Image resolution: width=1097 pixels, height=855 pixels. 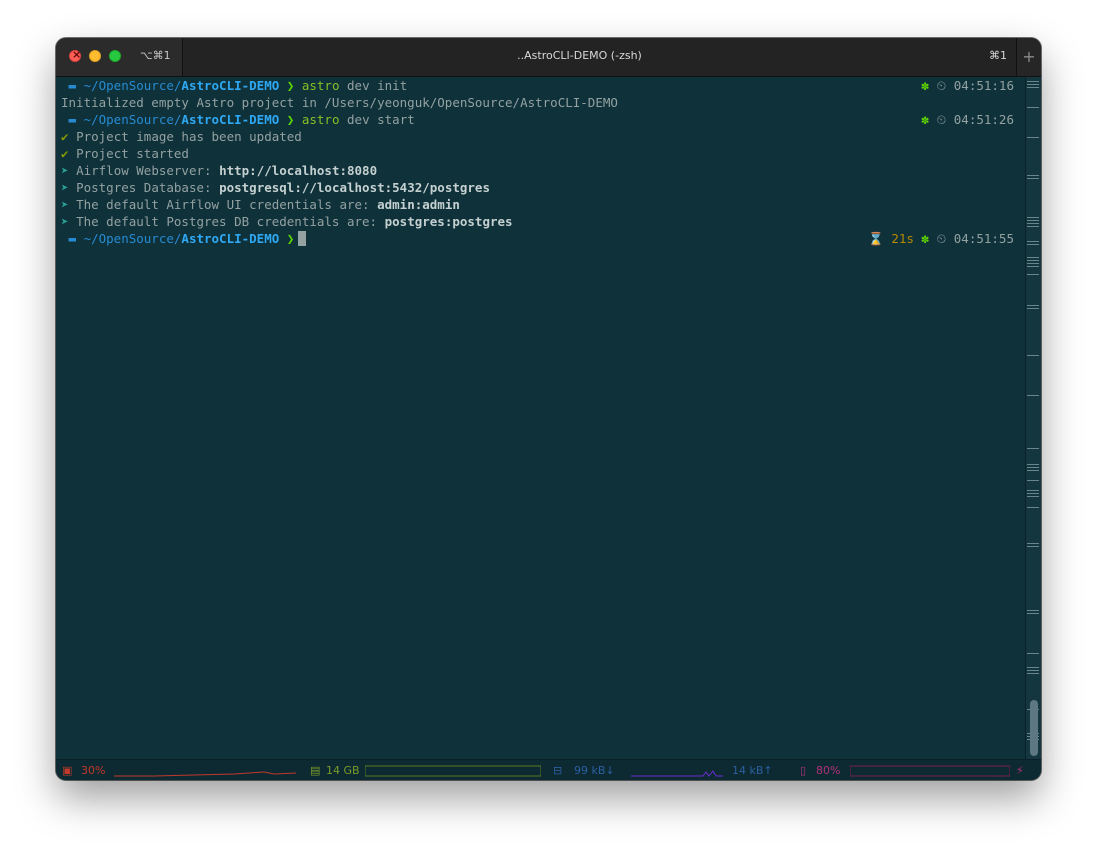 What do you see at coordinates (67, 770) in the screenshot?
I see `cpu-icon: ▣` at bounding box center [67, 770].